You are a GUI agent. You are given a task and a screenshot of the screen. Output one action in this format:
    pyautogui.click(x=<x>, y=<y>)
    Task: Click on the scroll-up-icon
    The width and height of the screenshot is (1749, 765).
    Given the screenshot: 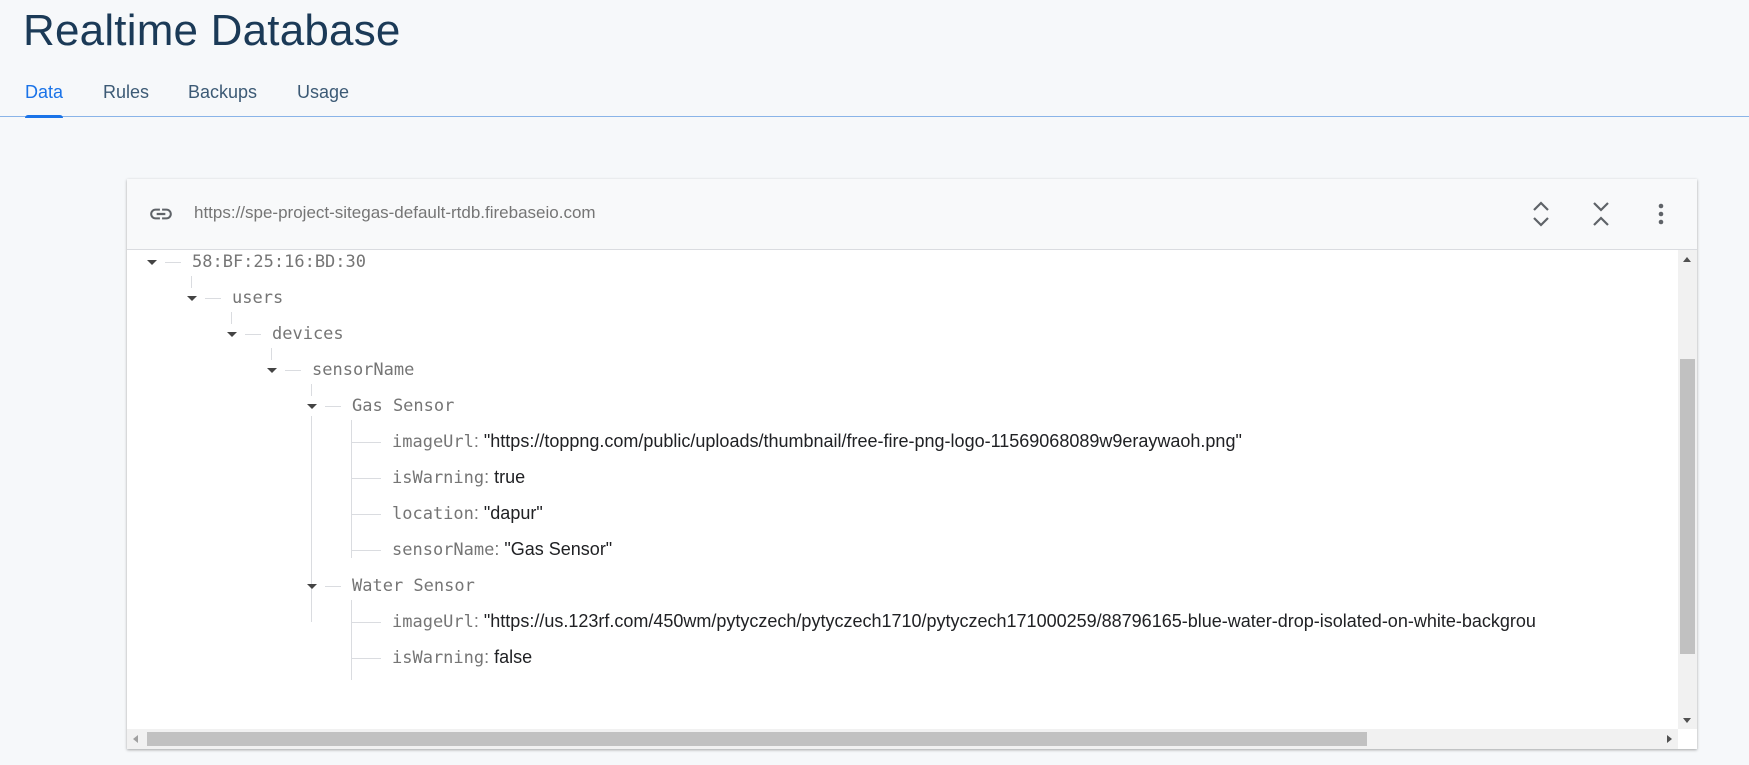 What is the action you would take?
    pyautogui.click(x=1687, y=259)
    